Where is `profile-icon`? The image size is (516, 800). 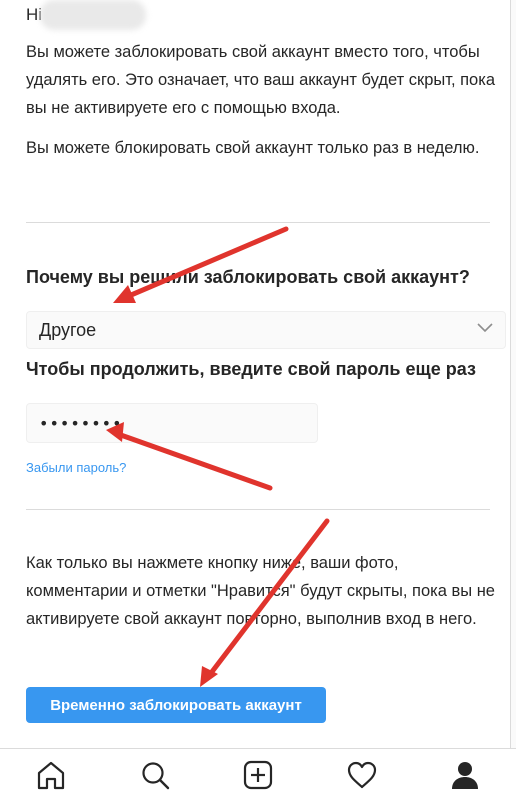
profile-icon is located at coordinates (465, 775).